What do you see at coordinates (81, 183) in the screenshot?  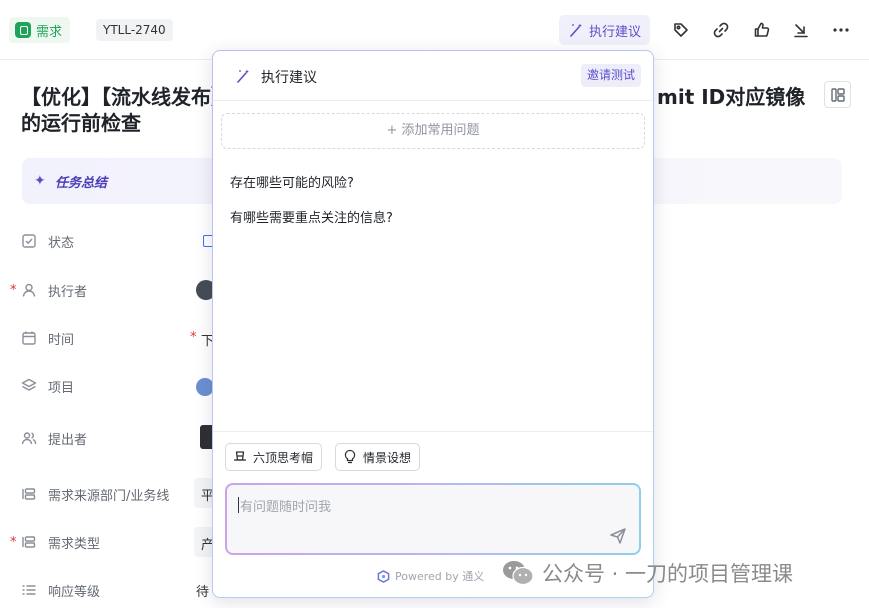 I see `task-summary-label: 任务总结` at bounding box center [81, 183].